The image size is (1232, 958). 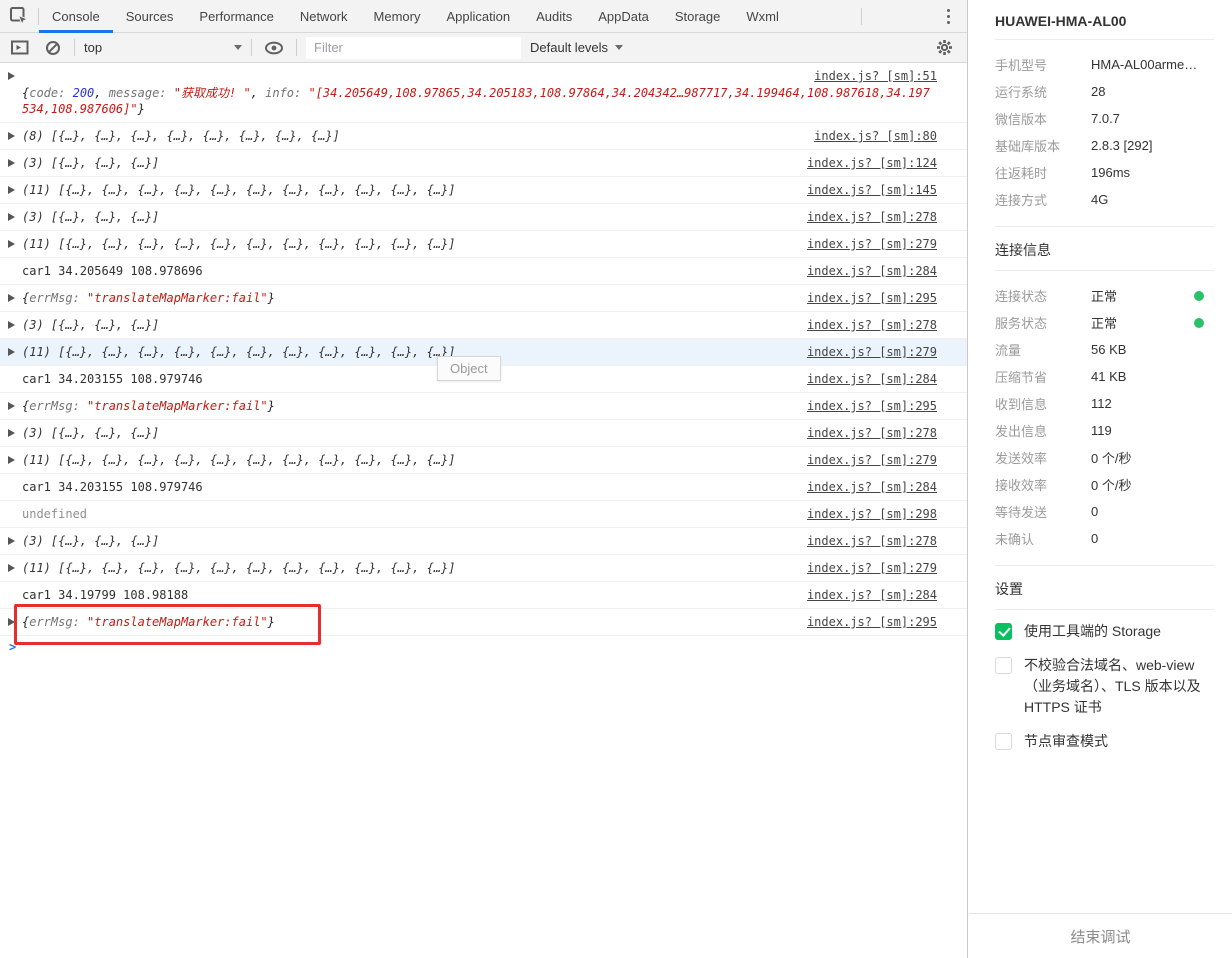 I want to click on connection-info-row: 压缩节省 41 KB, so click(x=1104, y=376).